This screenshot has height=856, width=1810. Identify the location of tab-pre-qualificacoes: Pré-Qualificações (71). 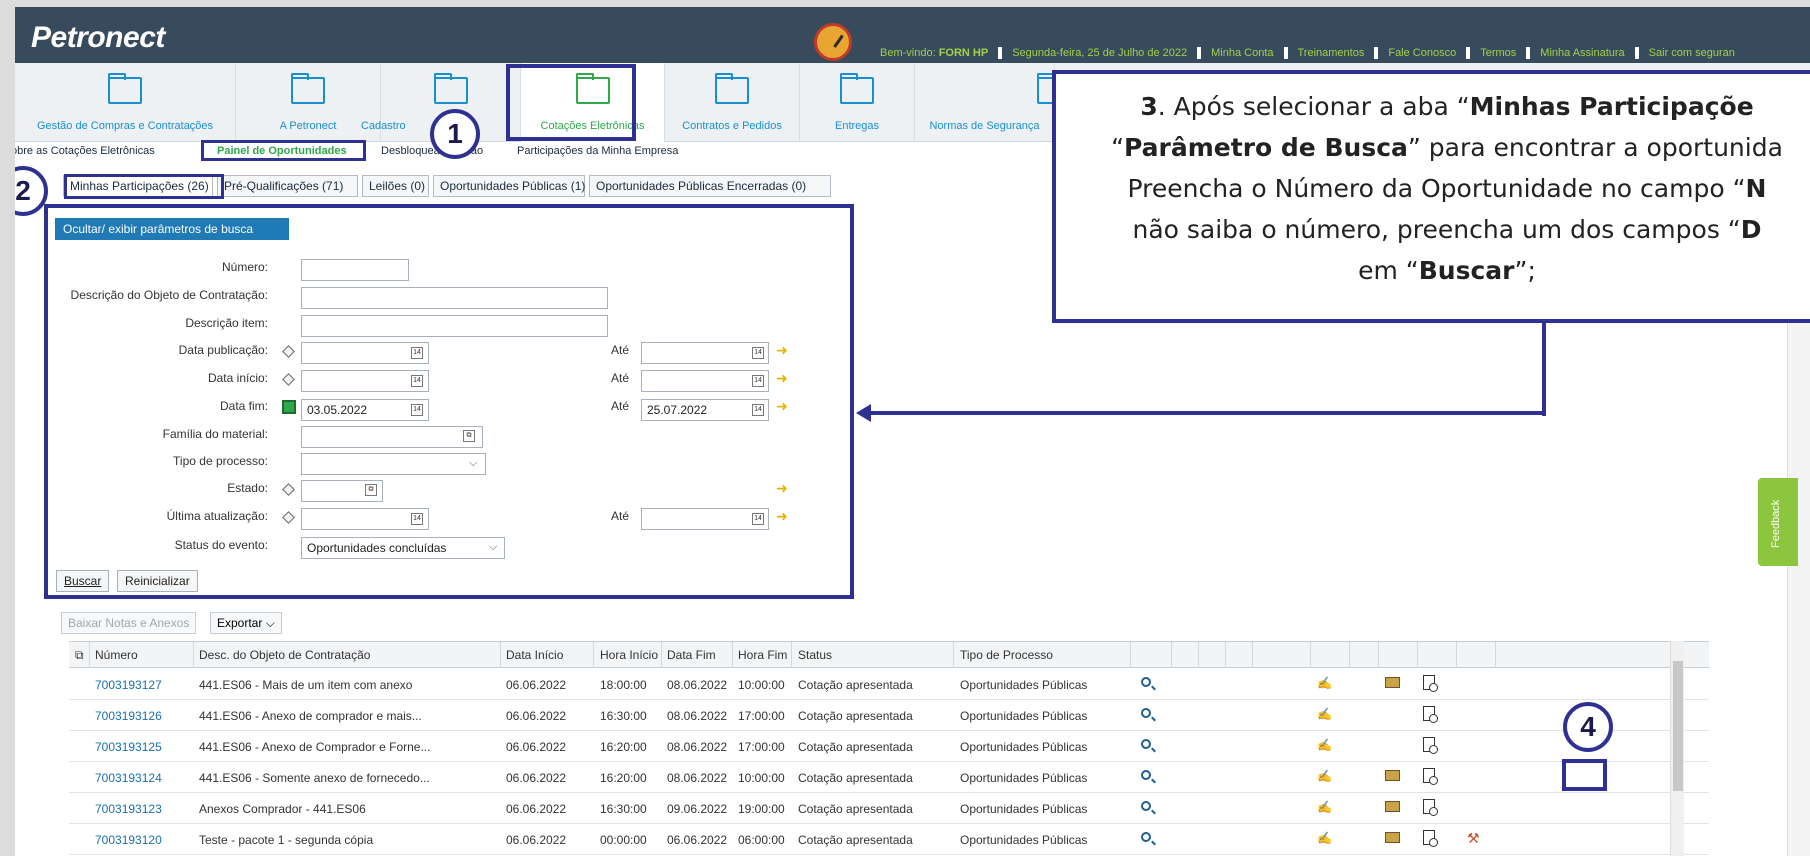
(287, 186).